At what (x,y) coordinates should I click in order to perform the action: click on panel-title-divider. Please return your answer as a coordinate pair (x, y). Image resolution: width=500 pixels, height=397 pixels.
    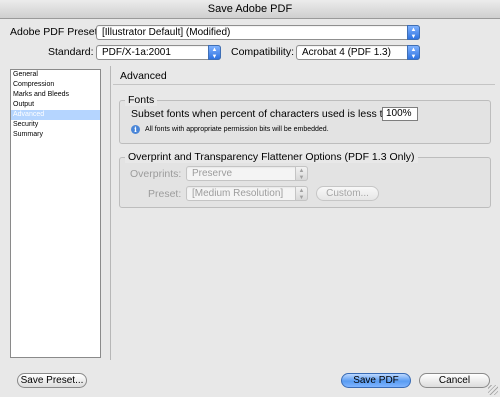
    Looking at the image, I should click on (304, 84).